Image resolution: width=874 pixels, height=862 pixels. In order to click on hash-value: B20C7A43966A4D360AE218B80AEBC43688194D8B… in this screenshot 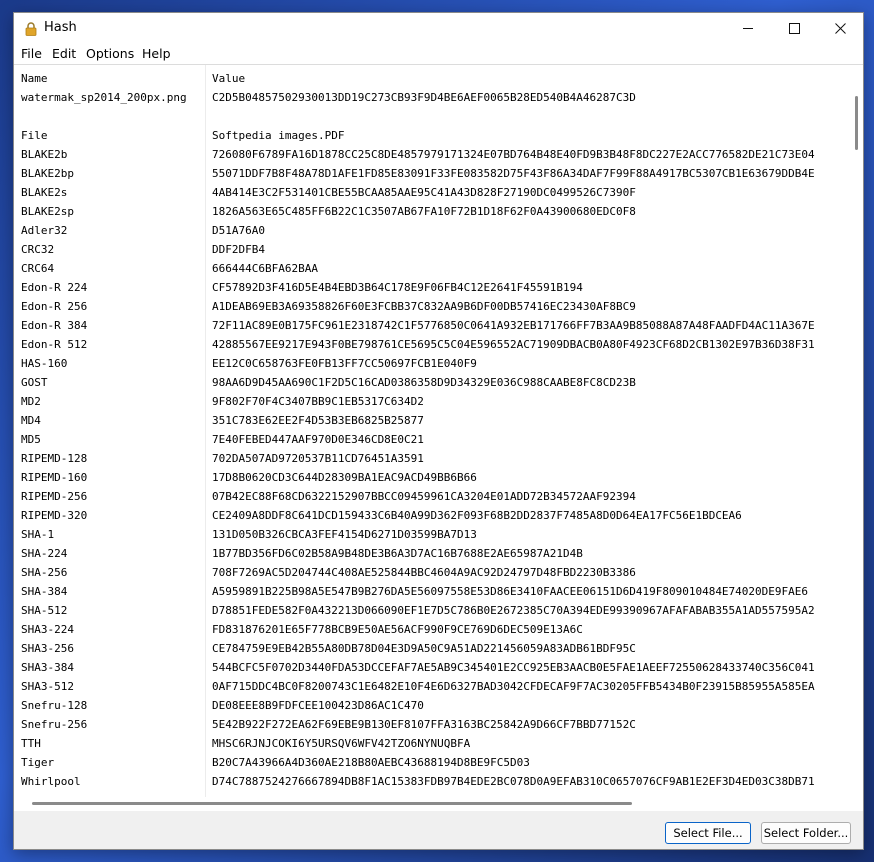, I will do `click(371, 762)`.